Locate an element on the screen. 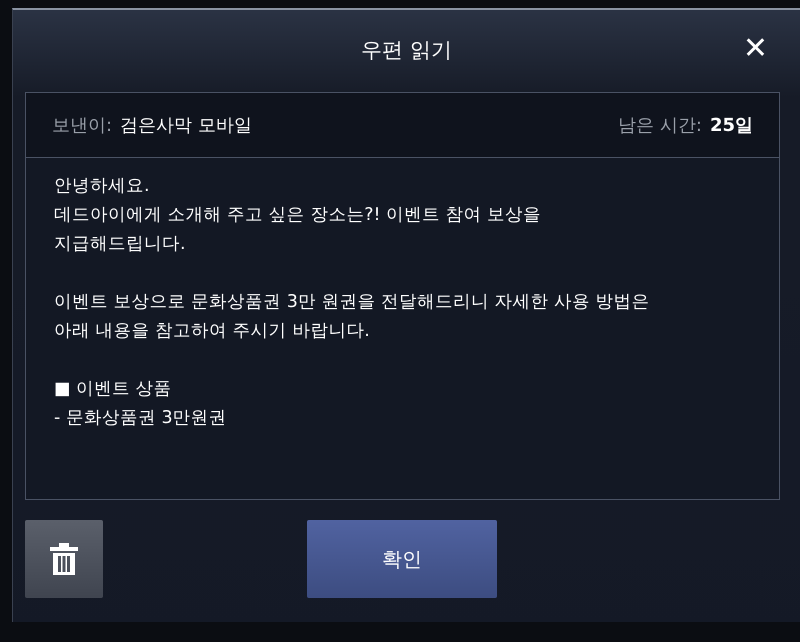  trash-icon is located at coordinates (64, 559).